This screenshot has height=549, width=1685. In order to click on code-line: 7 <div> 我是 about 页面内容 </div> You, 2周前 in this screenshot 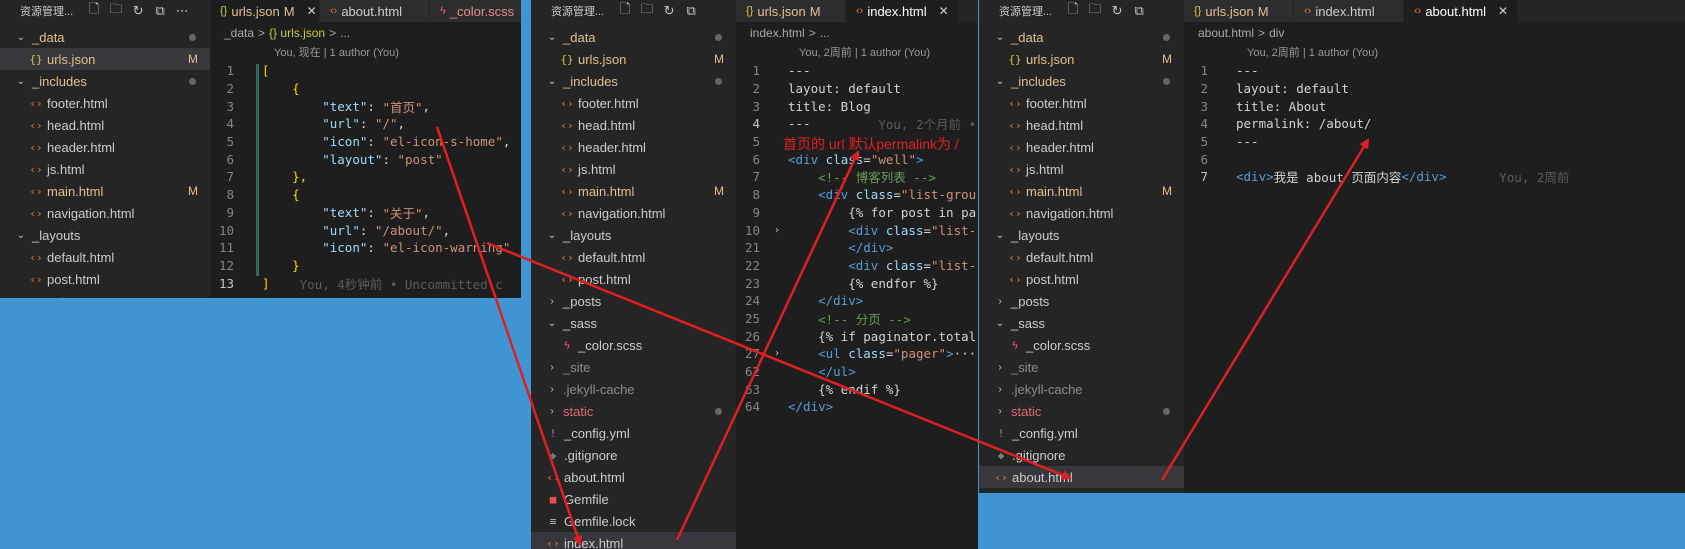, I will do `click(1434, 177)`.